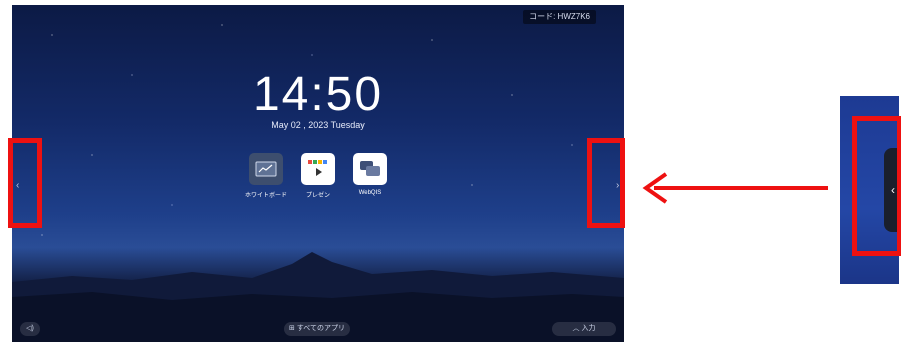  I want to click on app-presentation: プレゼン, so click(318, 176).